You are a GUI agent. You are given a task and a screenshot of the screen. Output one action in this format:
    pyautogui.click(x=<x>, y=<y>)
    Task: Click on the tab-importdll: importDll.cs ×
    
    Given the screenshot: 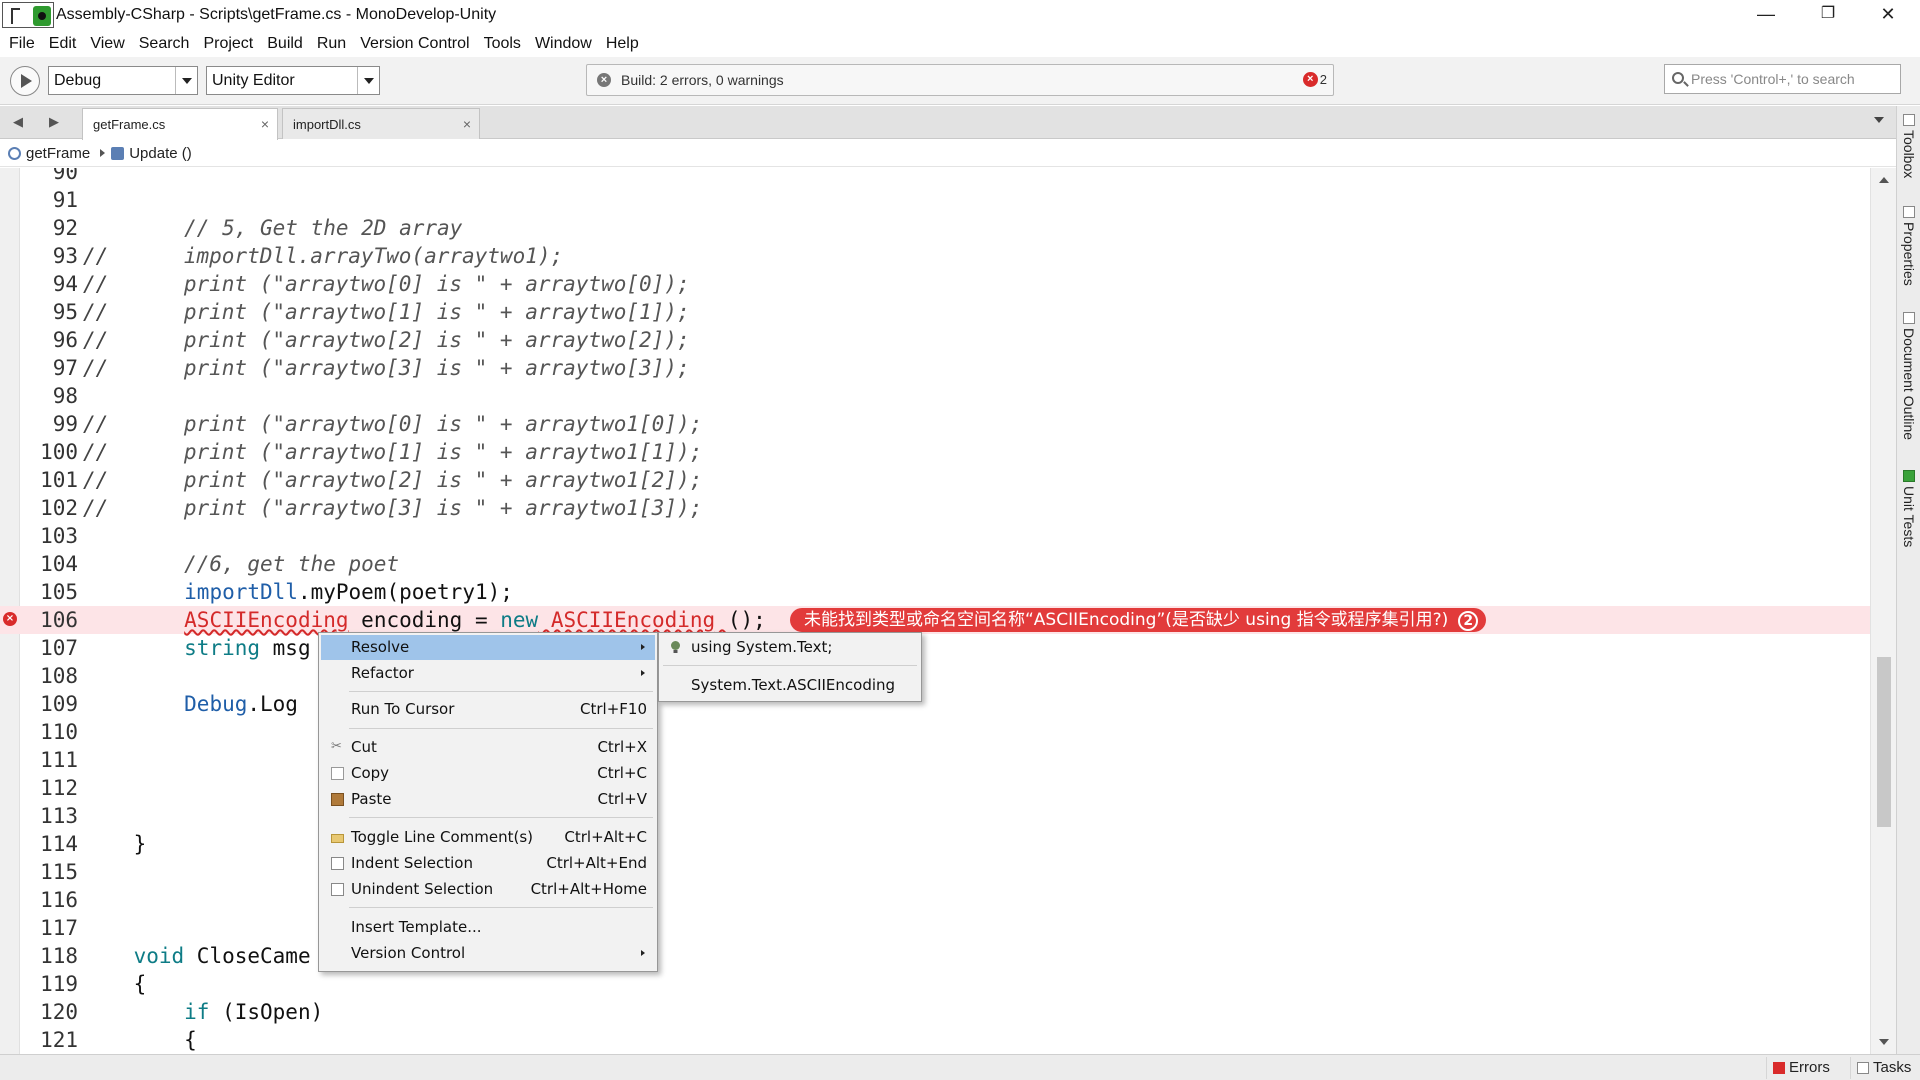 What is the action you would take?
    pyautogui.click(x=381, y=123)
    